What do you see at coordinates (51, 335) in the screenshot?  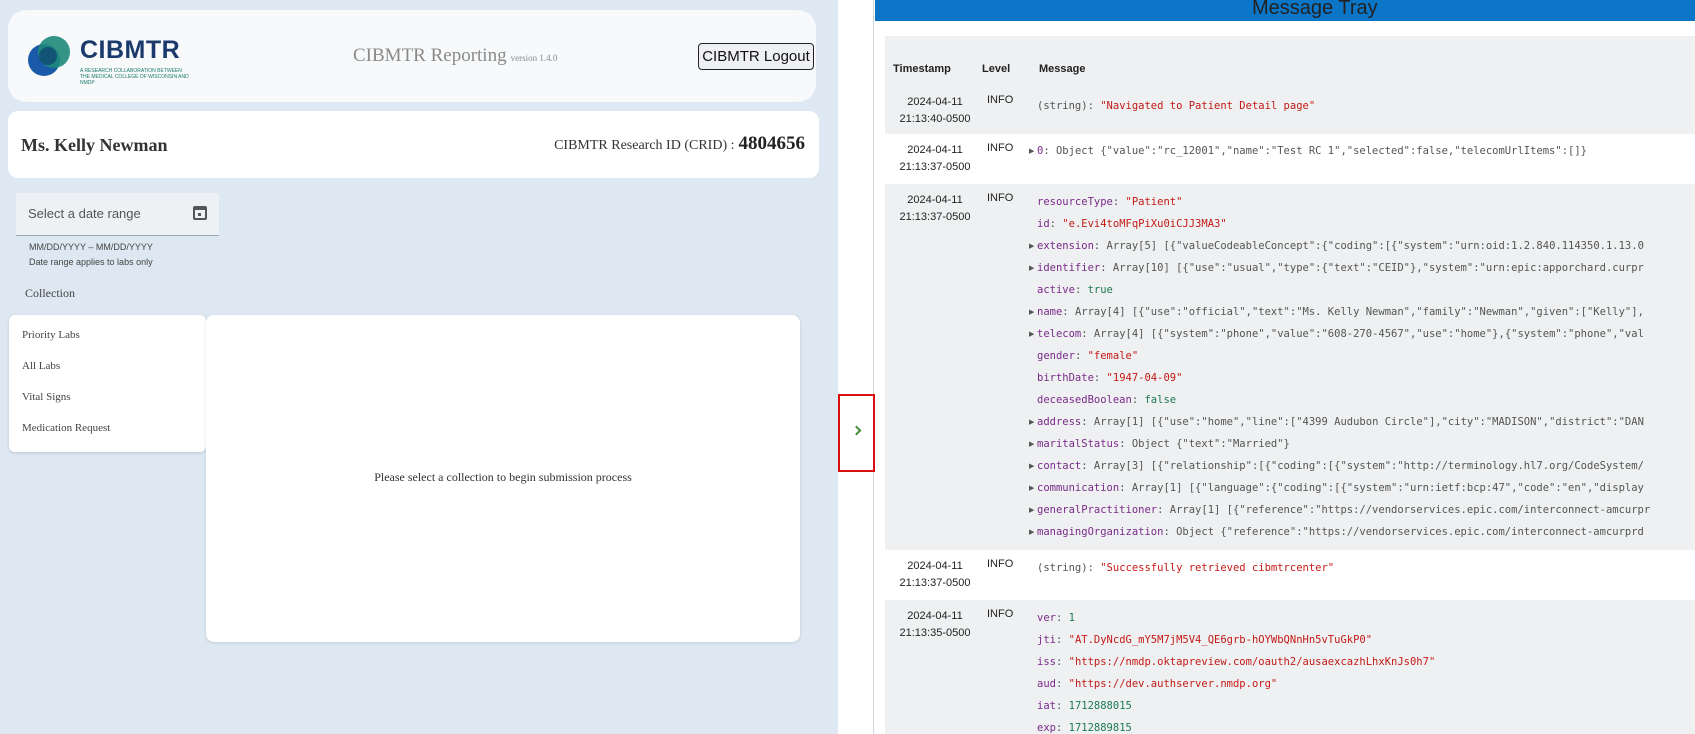 I see `collection-item-priority-labs: Priority Labs` at bounding box center [51, 335].